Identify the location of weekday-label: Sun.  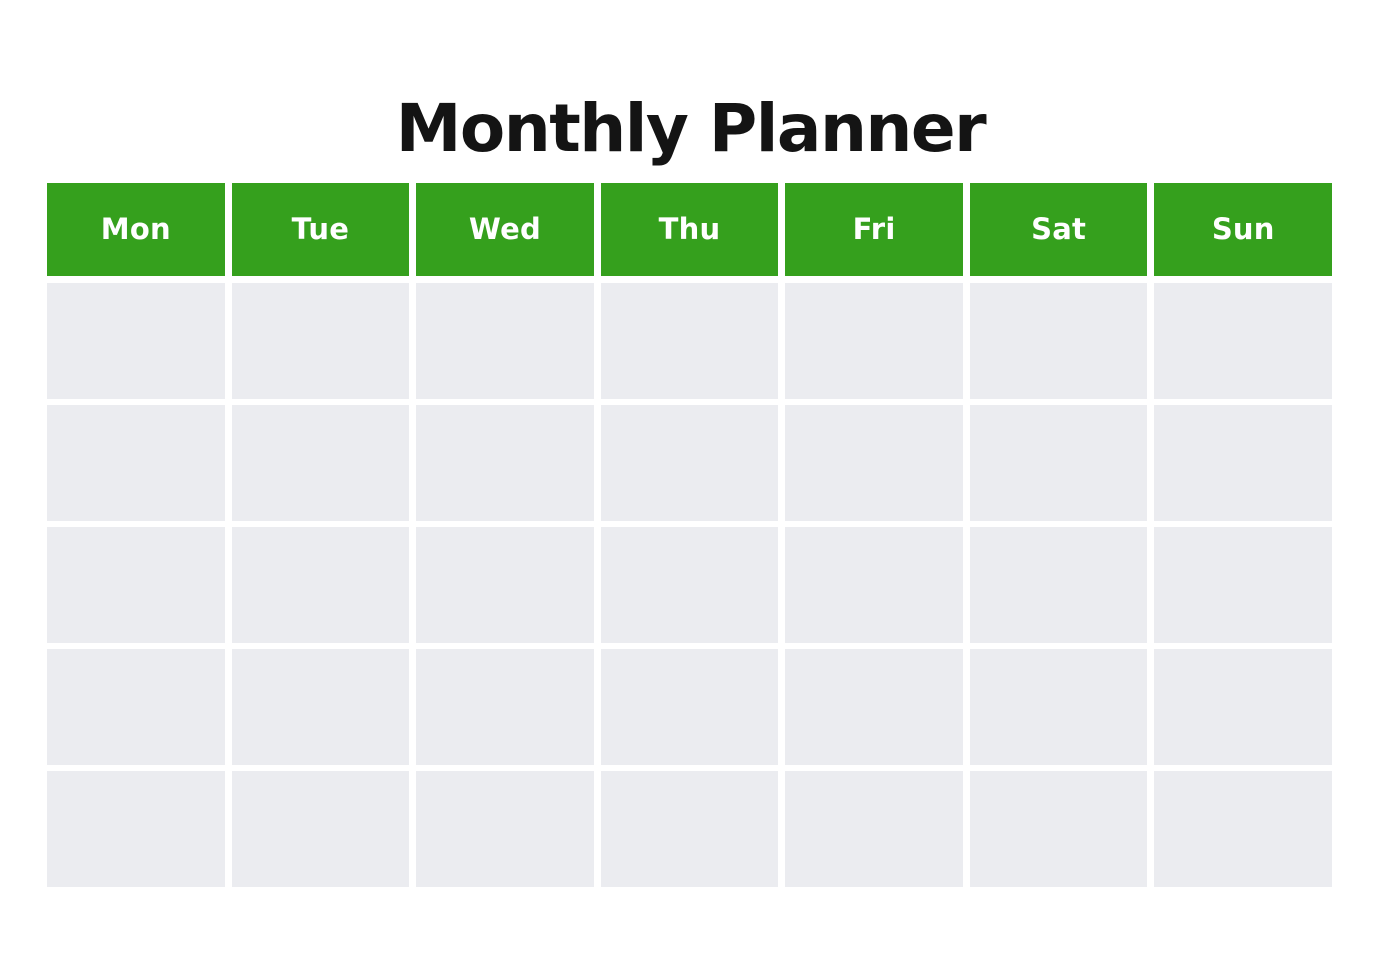
(1243, 229).